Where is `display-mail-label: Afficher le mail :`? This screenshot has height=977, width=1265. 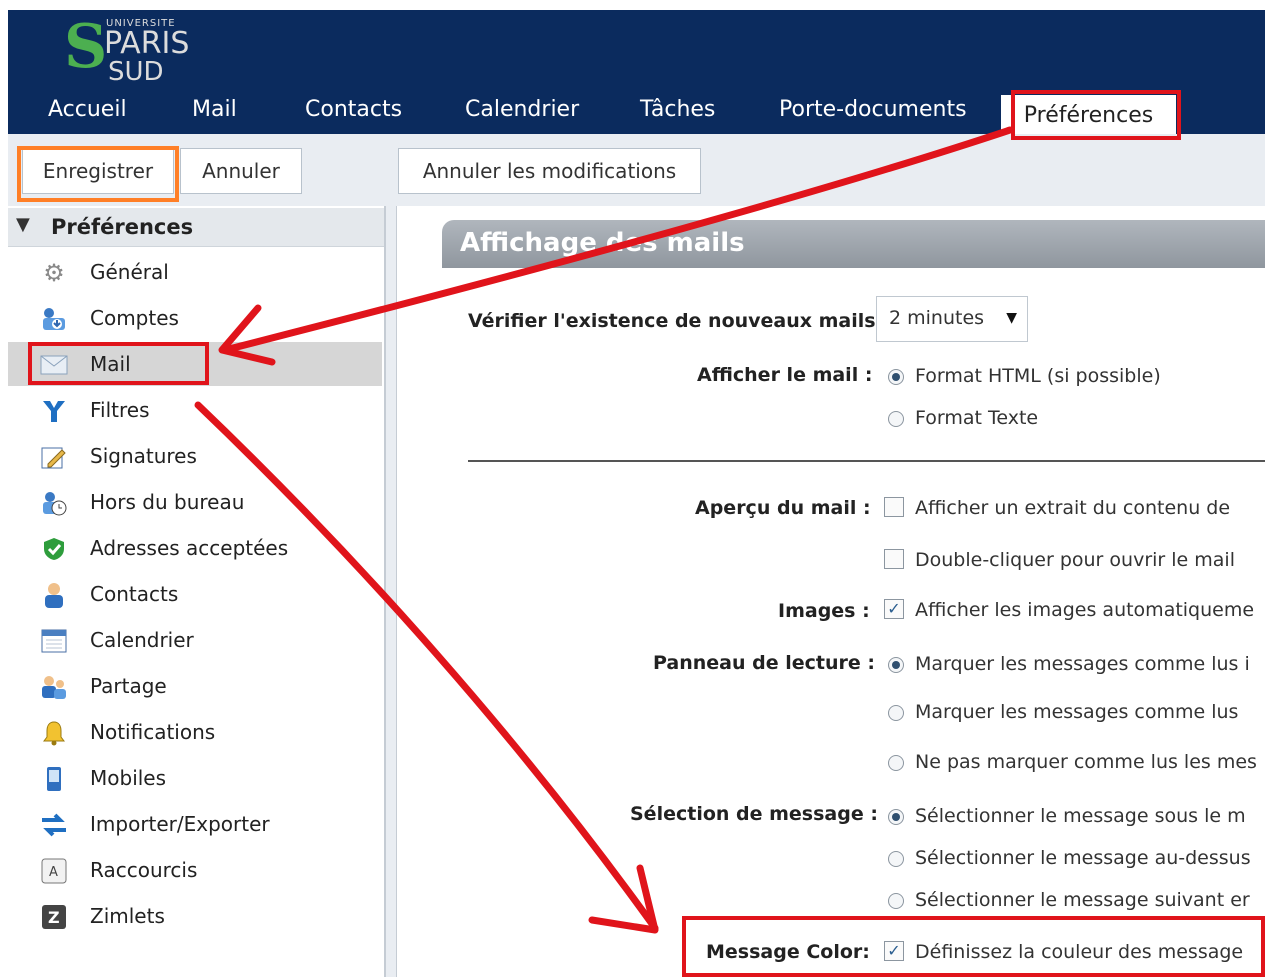 display-mail-label: Afficher le mail : is located at coordinates (785, 375).